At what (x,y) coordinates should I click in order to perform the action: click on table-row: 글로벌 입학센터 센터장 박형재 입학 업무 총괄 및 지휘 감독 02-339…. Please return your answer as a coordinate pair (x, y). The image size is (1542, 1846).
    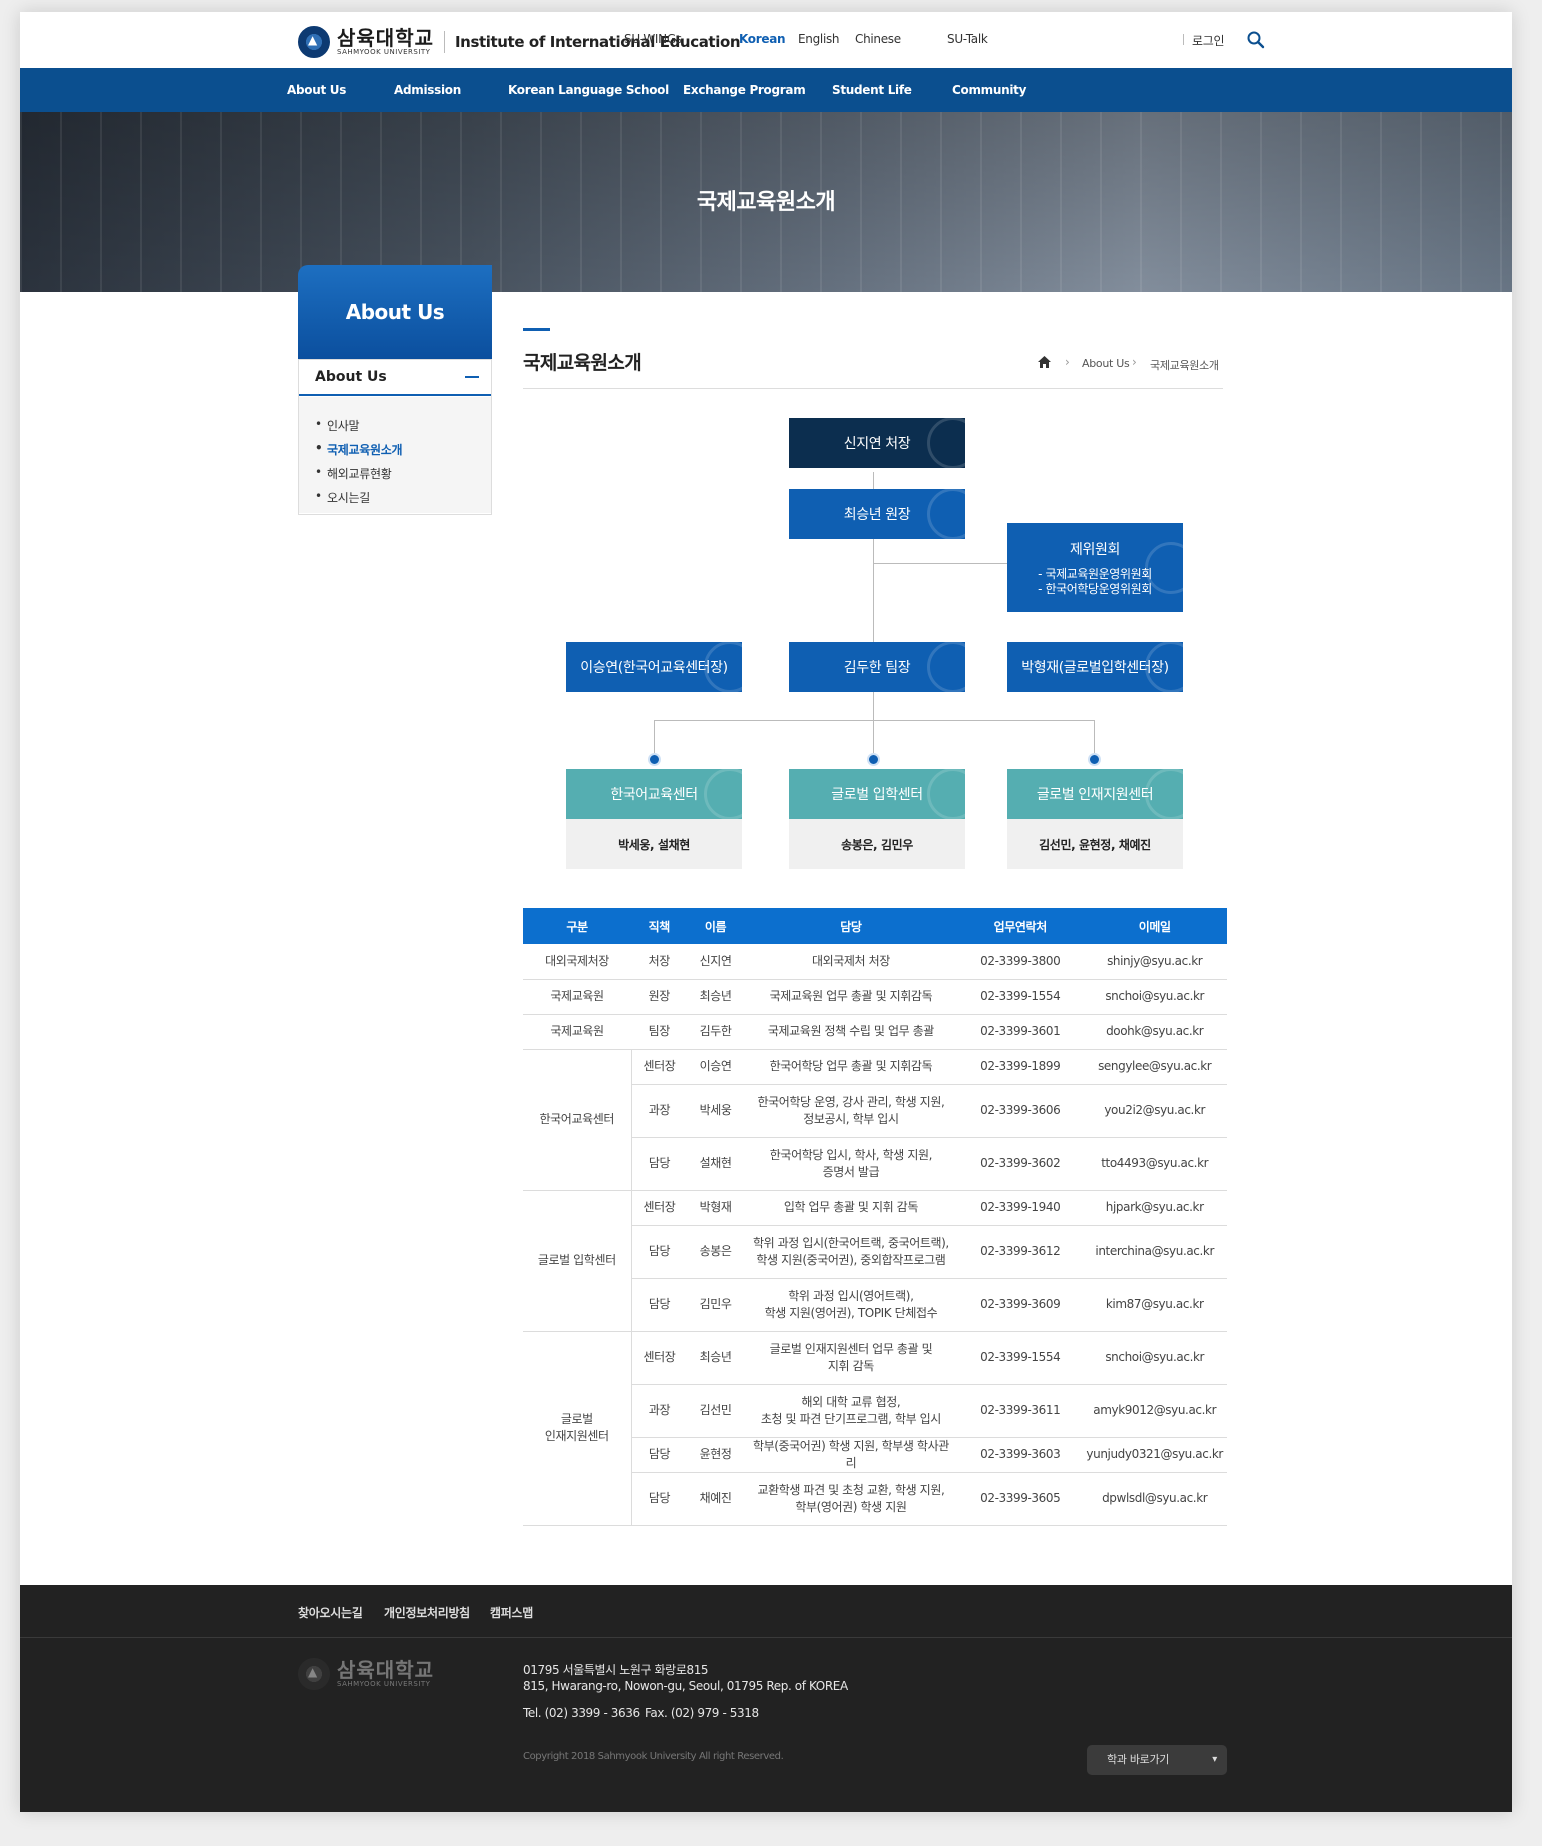
    Looking at the image, I should click on (875, 1261).